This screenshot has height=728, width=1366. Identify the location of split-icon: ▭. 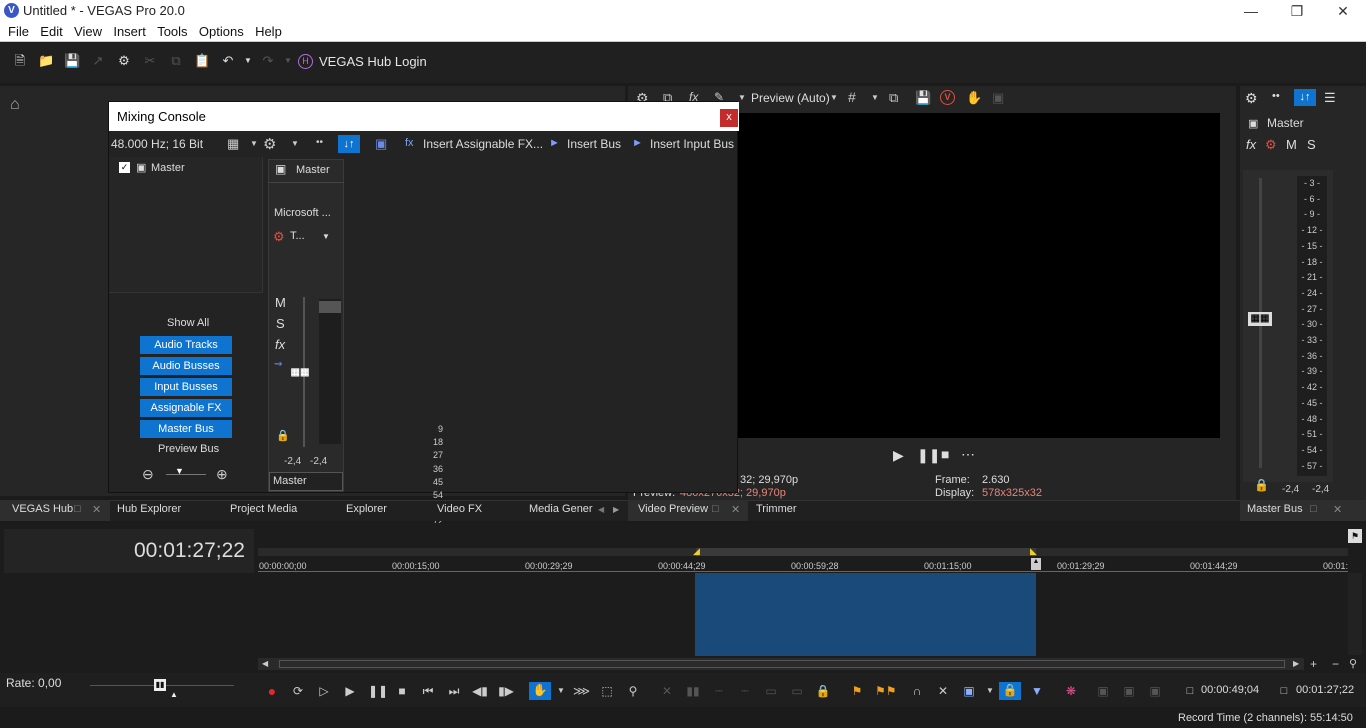
(771, 691).